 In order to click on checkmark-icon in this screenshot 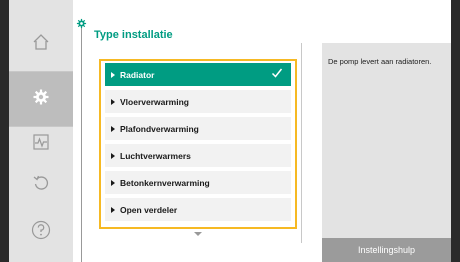, I will do `click(277, 74)`.